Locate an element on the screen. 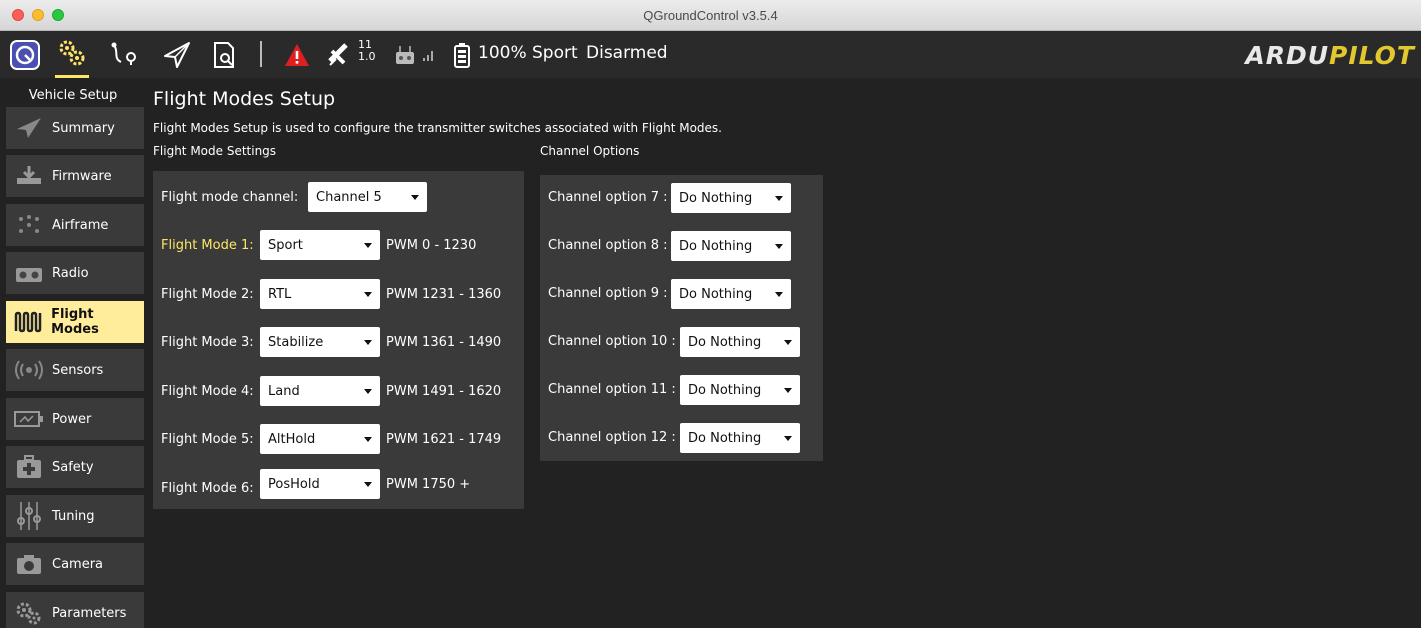  vehicle-setup-gears-icon is located at coordinates (72, 54).